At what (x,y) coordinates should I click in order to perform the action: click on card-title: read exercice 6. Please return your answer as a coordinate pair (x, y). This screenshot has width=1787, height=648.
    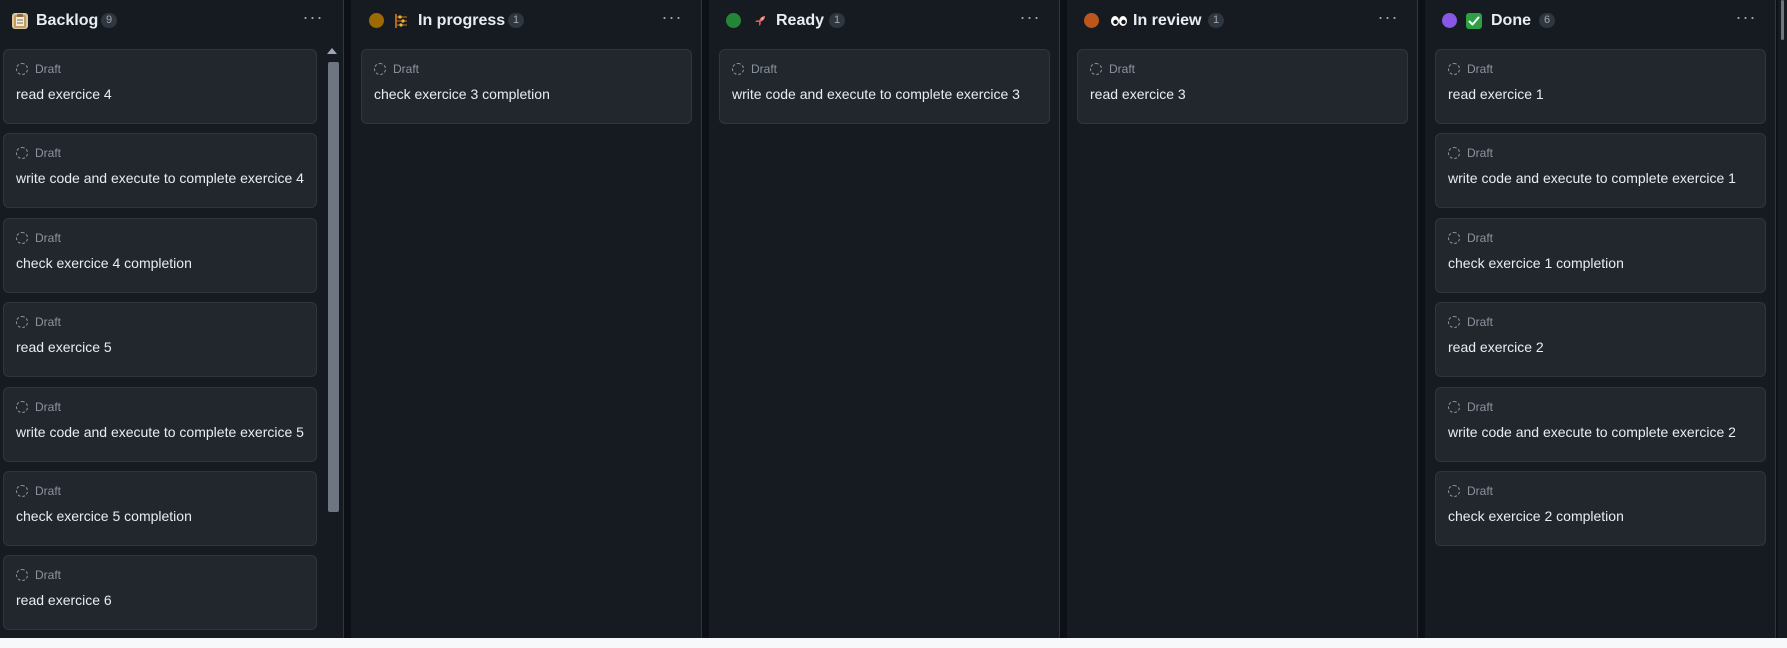
    Looking at the image, I should click on (64, 600).